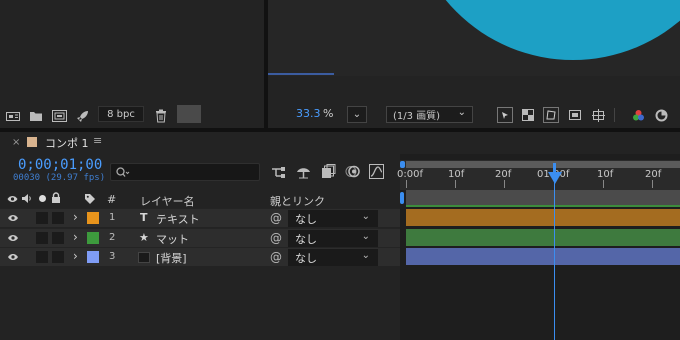  Describe the element at coordinates (328, 171) in the screenshot. I see `frame-blending-icon` at that location.